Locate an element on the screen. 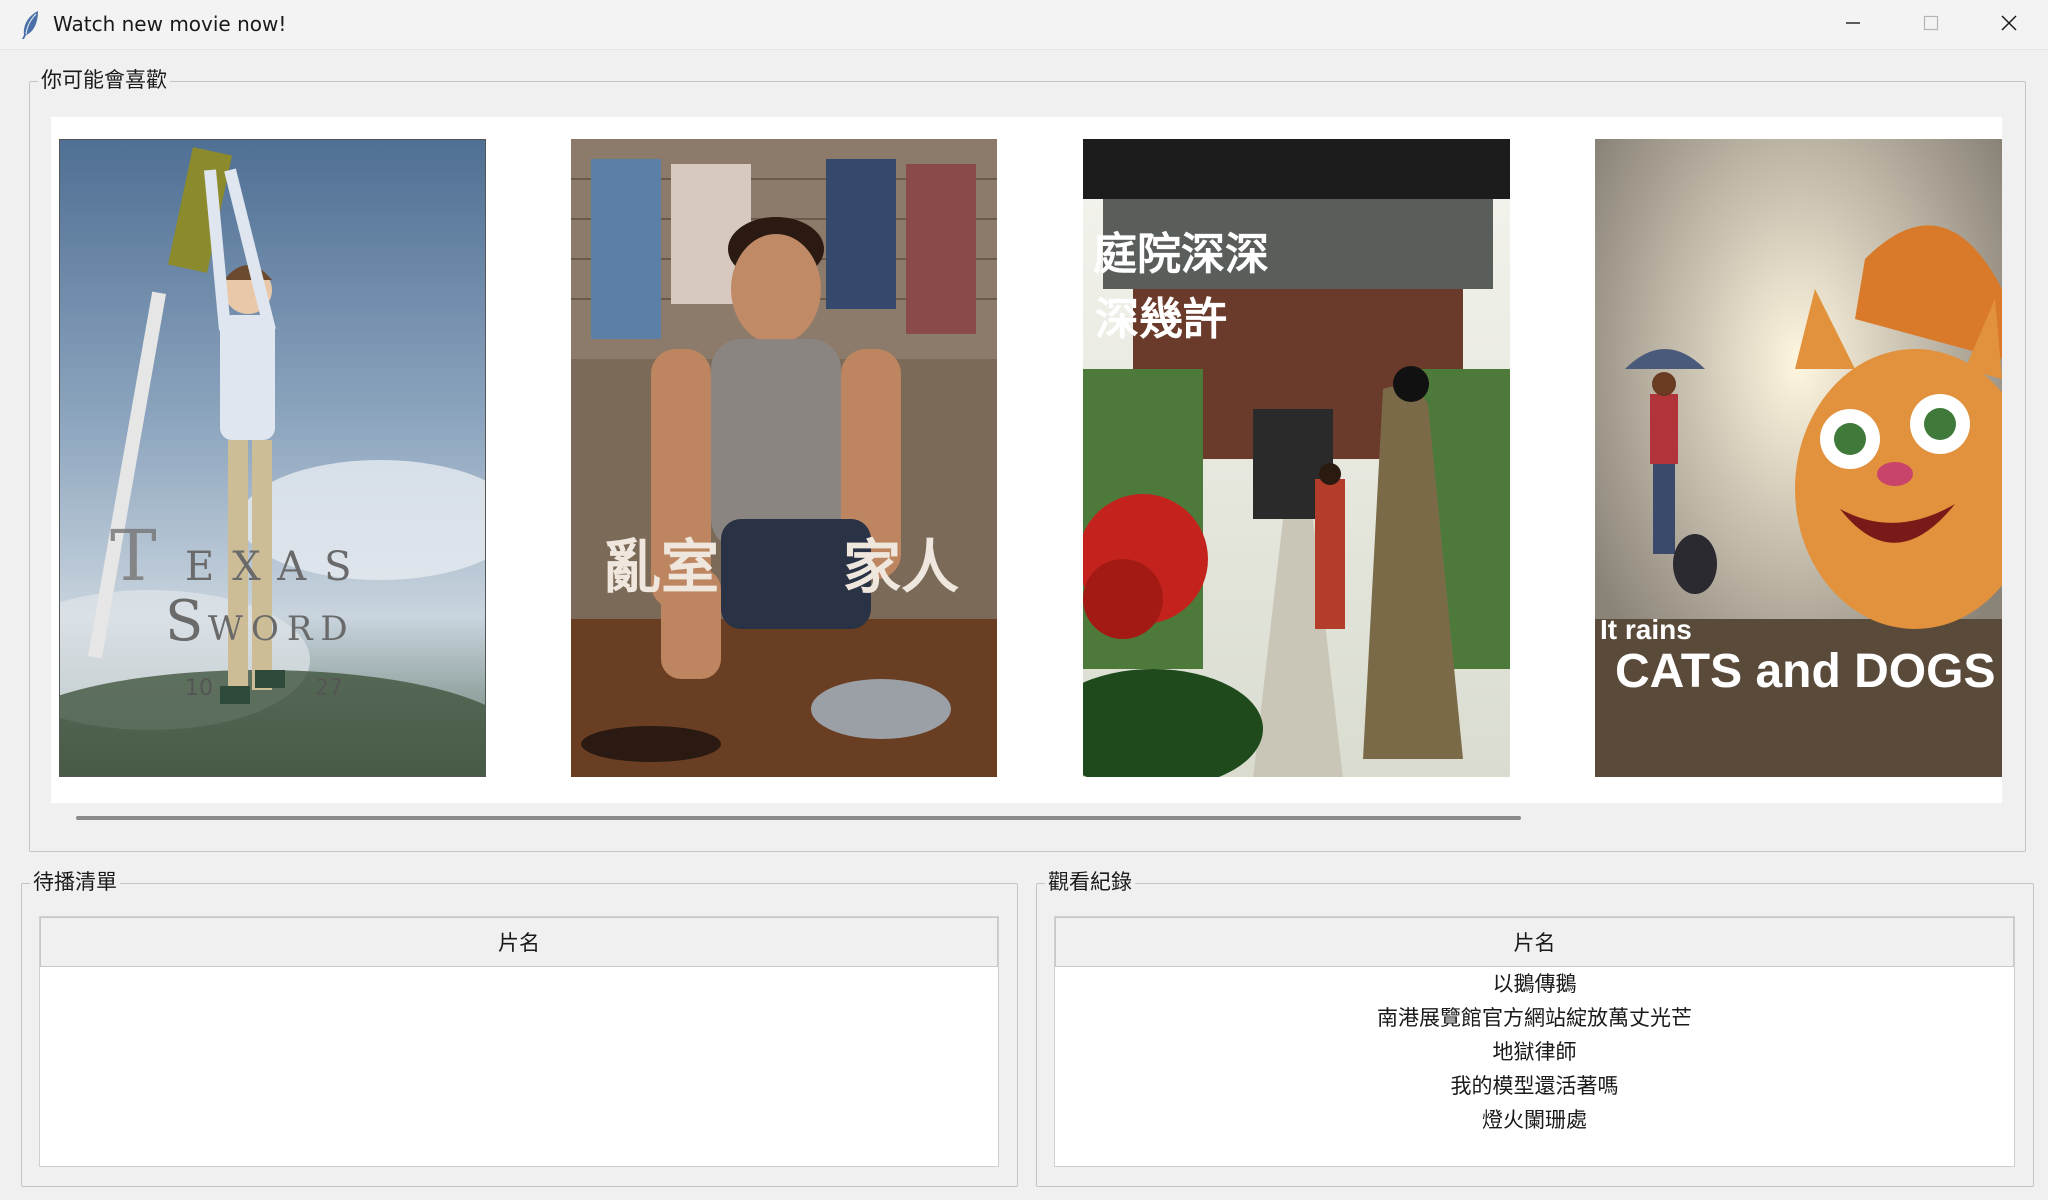 The width and height of the screenshot is (2048, 1200). minimize-icon is located at coordinates (1853, 23).